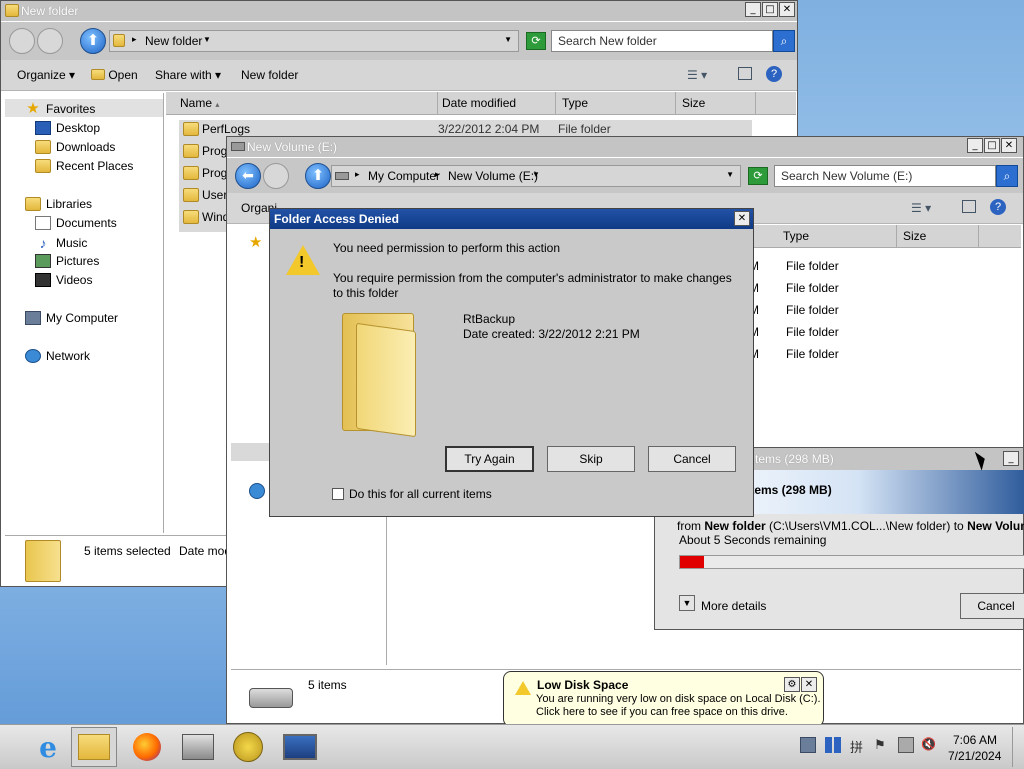 The width and height of the screenshot is (1024, 769). What do you see at coordinates (1017, 747) in the screenshot?
I see `show-desktop-button` at bounding box center [1017, 747].